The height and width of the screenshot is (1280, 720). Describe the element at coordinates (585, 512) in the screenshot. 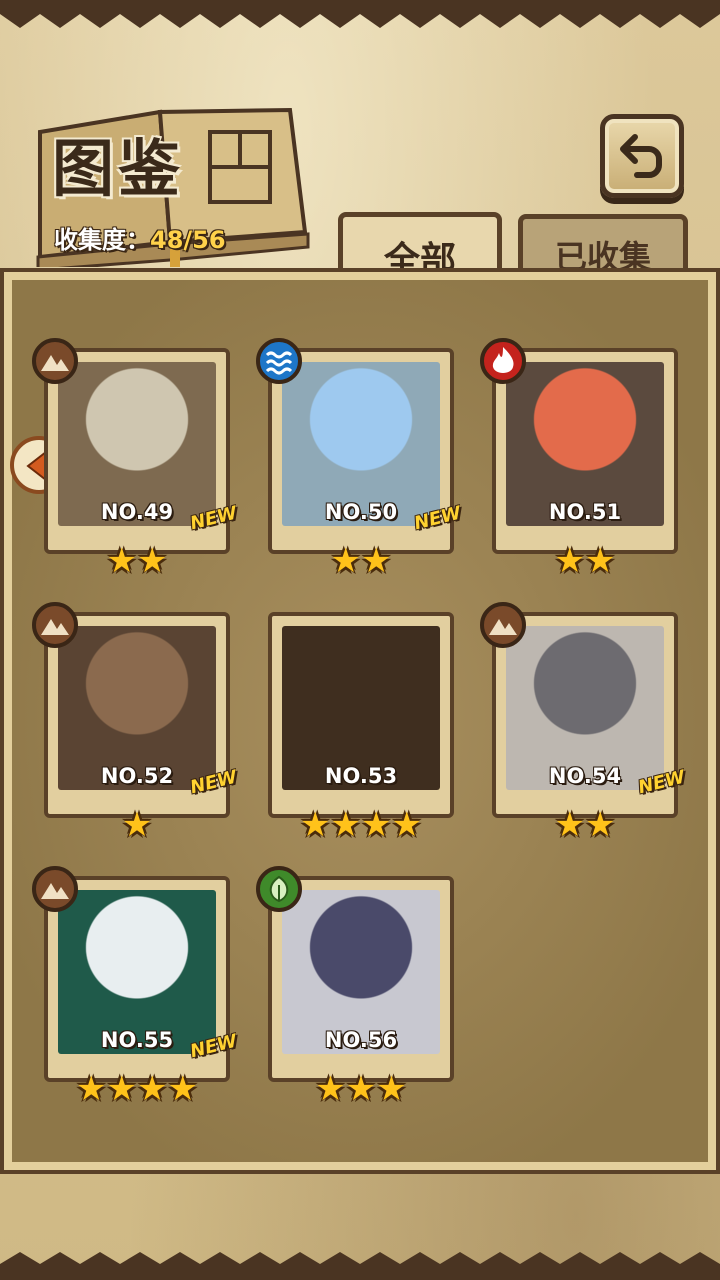

I see `card-number: NO.51` at that location.